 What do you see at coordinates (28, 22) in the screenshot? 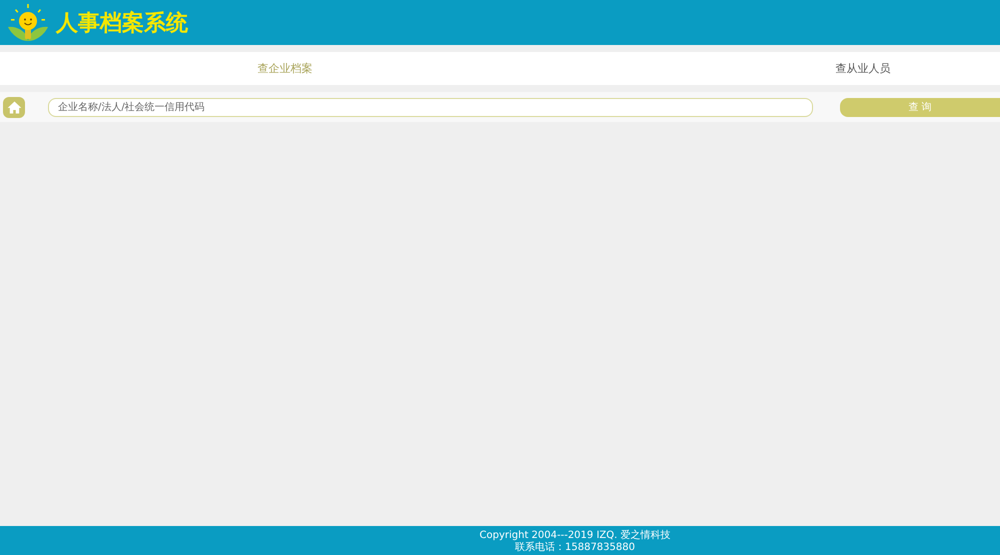
I see `lightbulb-logo-icon` at bounding box center [28, 22].